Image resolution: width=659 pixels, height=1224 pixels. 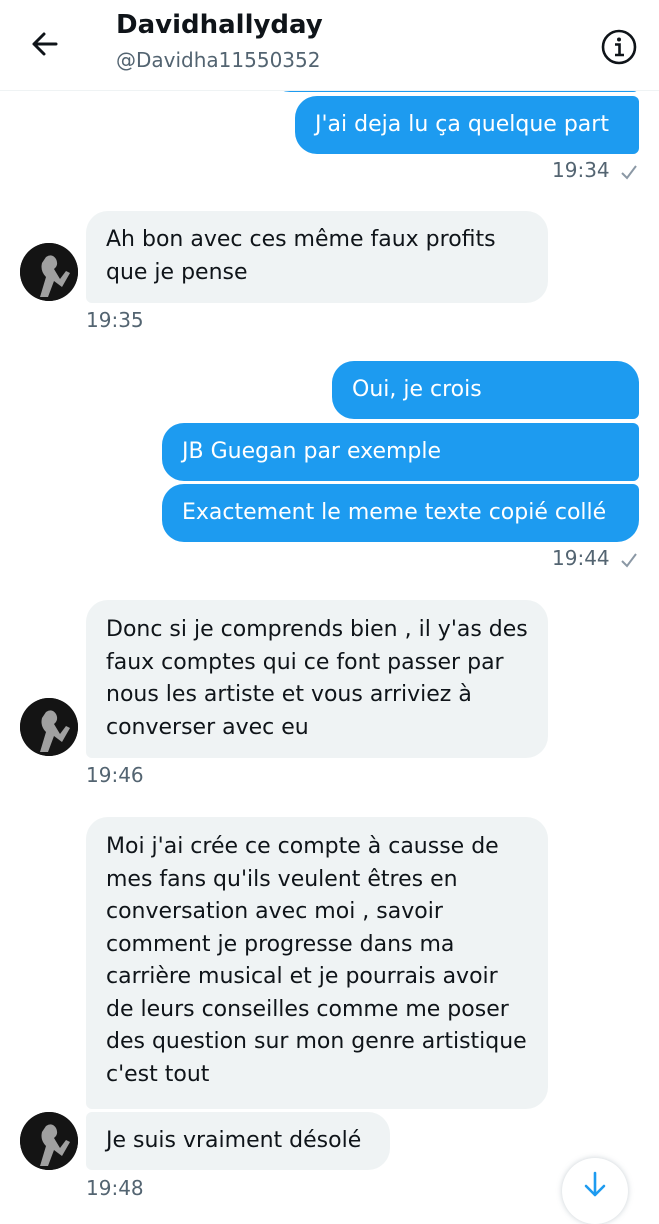 I want to click on message-bubble-received: Je suis vraiment désolé, so click(x=238, y=1141).